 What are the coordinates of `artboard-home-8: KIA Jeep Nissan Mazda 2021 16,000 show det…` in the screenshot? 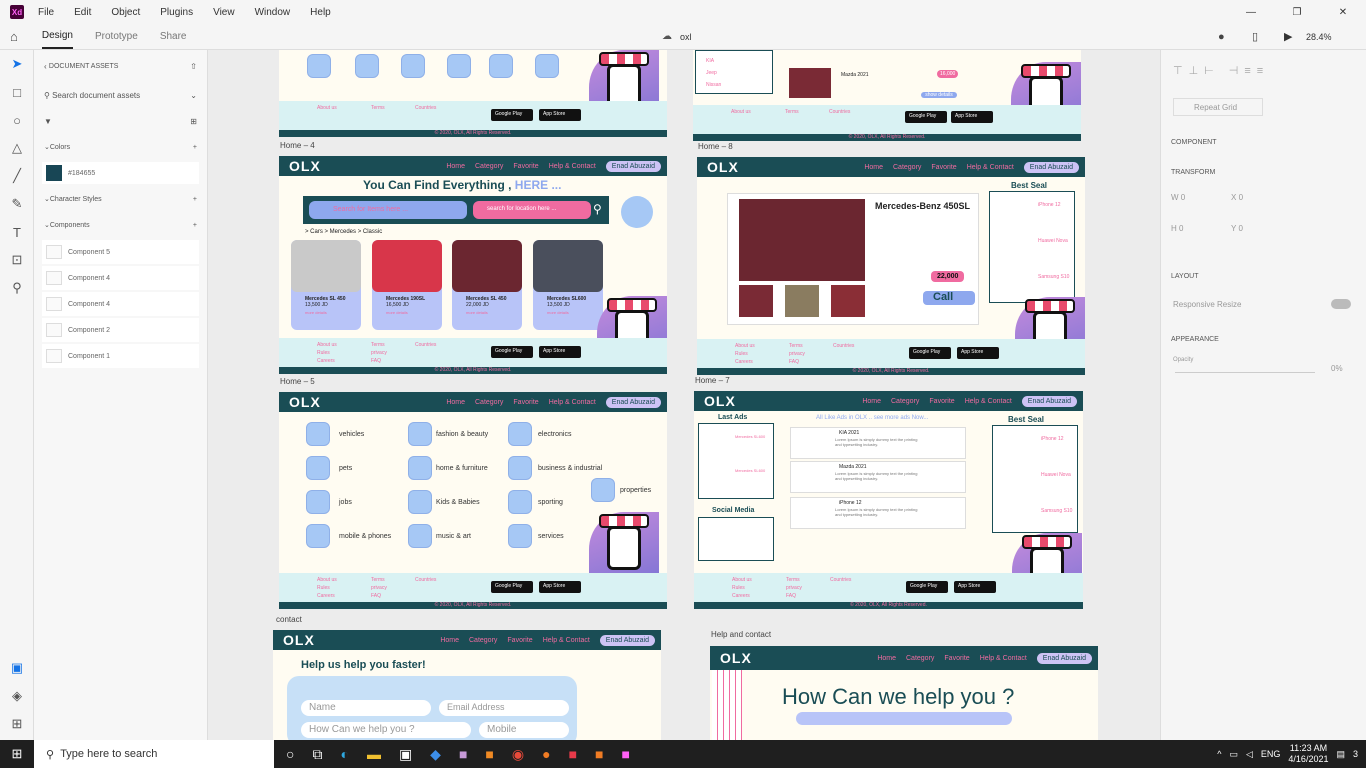 It's located at (887, 95).